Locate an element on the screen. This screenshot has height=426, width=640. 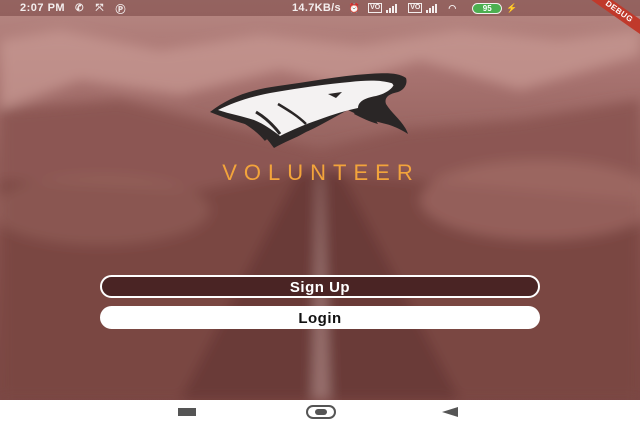
back-icon is located at coordinates (450, 412).